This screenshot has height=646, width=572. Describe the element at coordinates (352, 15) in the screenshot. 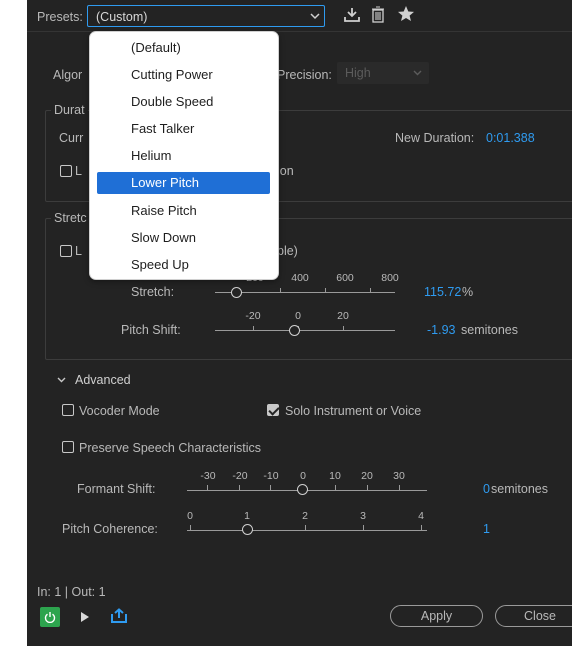

I see `save-preset-icon` at that location.